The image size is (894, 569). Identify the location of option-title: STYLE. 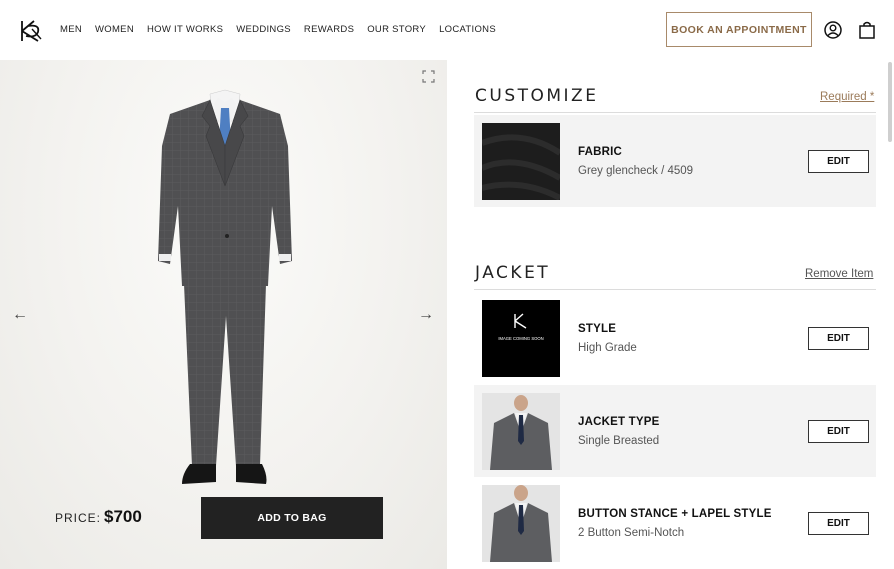
(597, 329).